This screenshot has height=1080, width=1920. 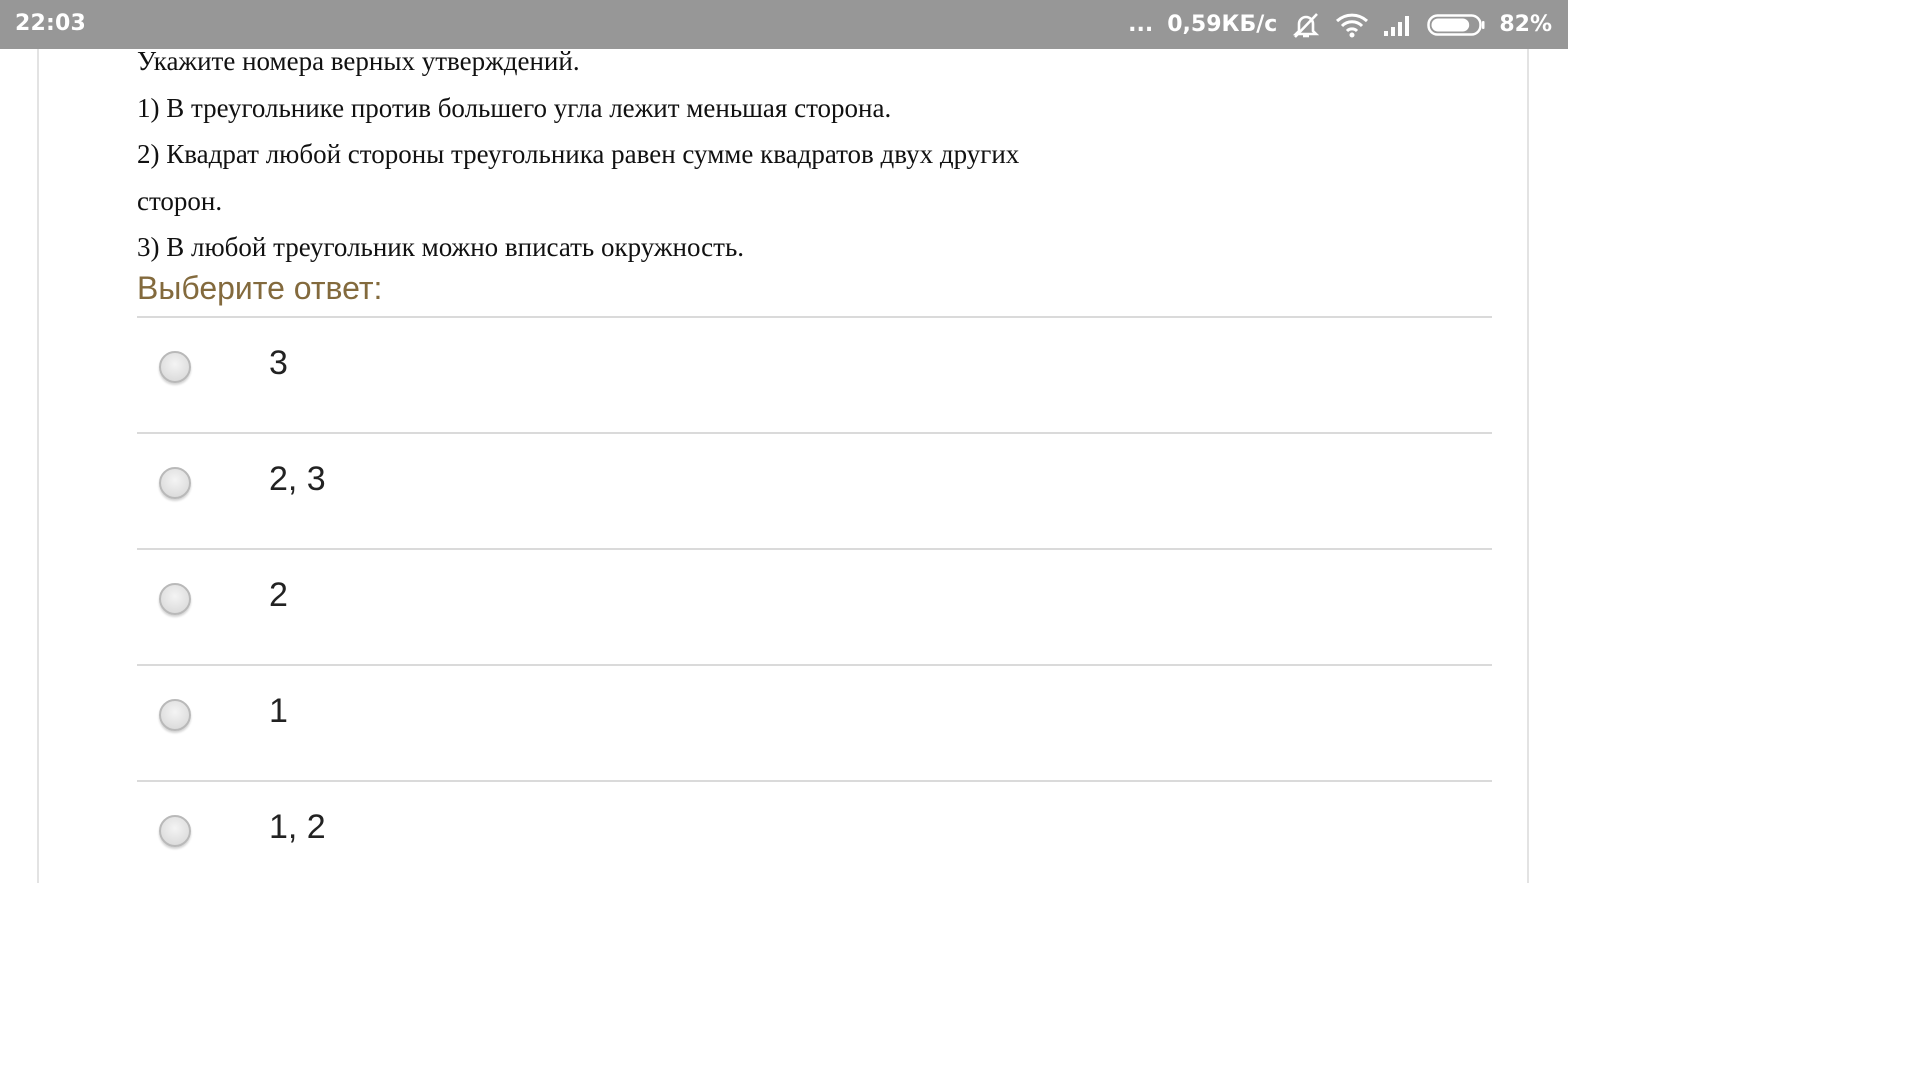 I want to click on wifi-icon, so click(x=1352, y=25).